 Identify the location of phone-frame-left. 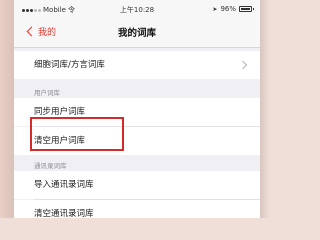
(7, 109).